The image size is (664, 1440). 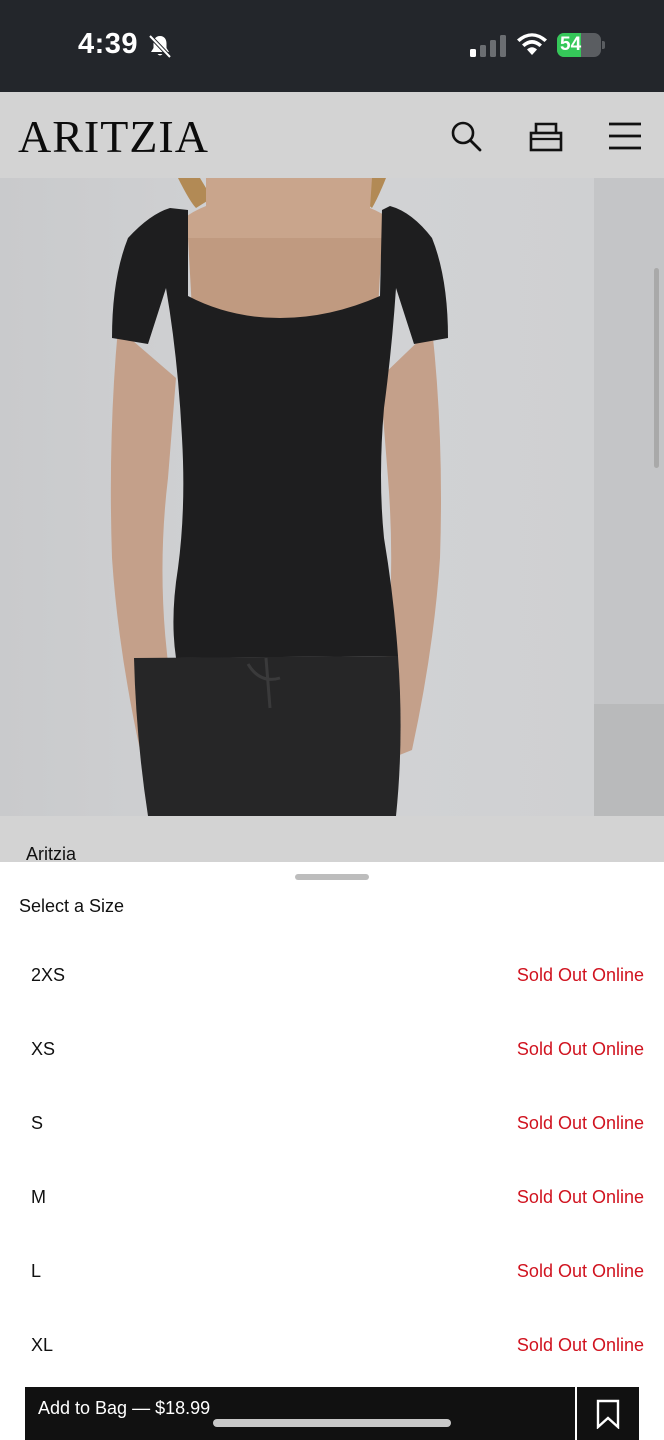 I want to click on product-info-strip: Aritzia, so click(x=332, y=840).